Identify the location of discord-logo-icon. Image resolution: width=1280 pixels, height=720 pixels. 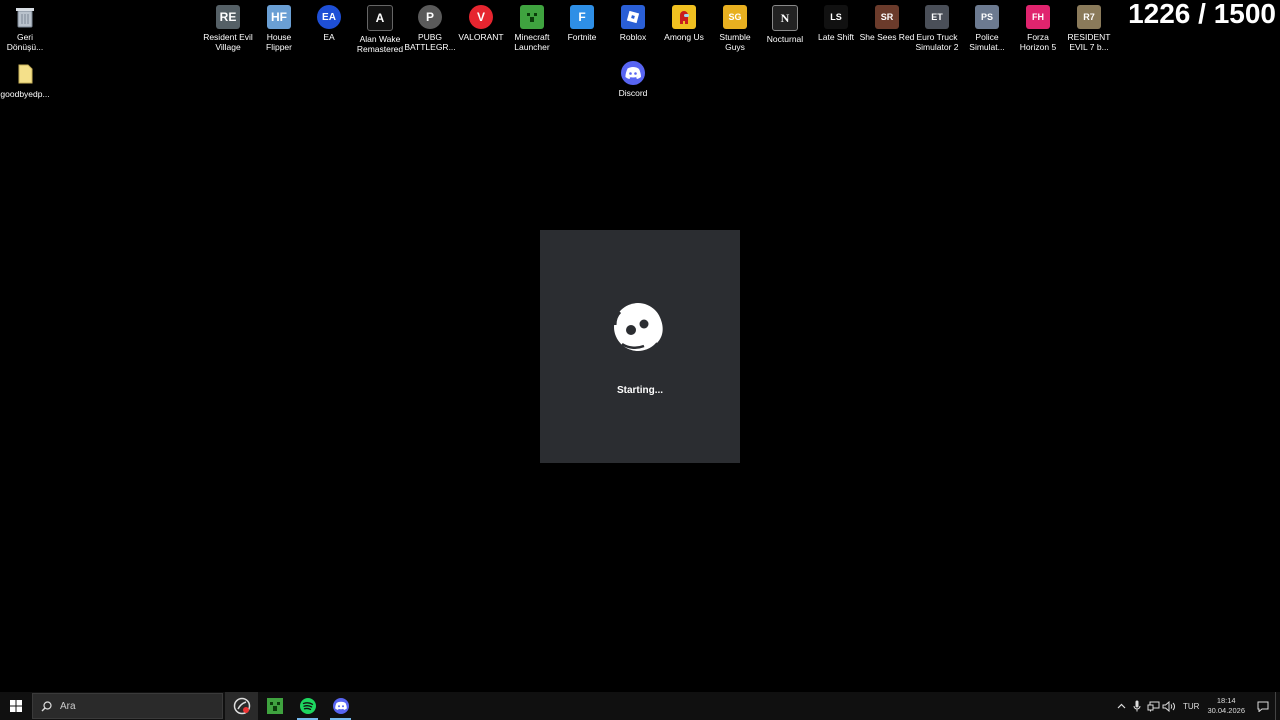
(640, 329).